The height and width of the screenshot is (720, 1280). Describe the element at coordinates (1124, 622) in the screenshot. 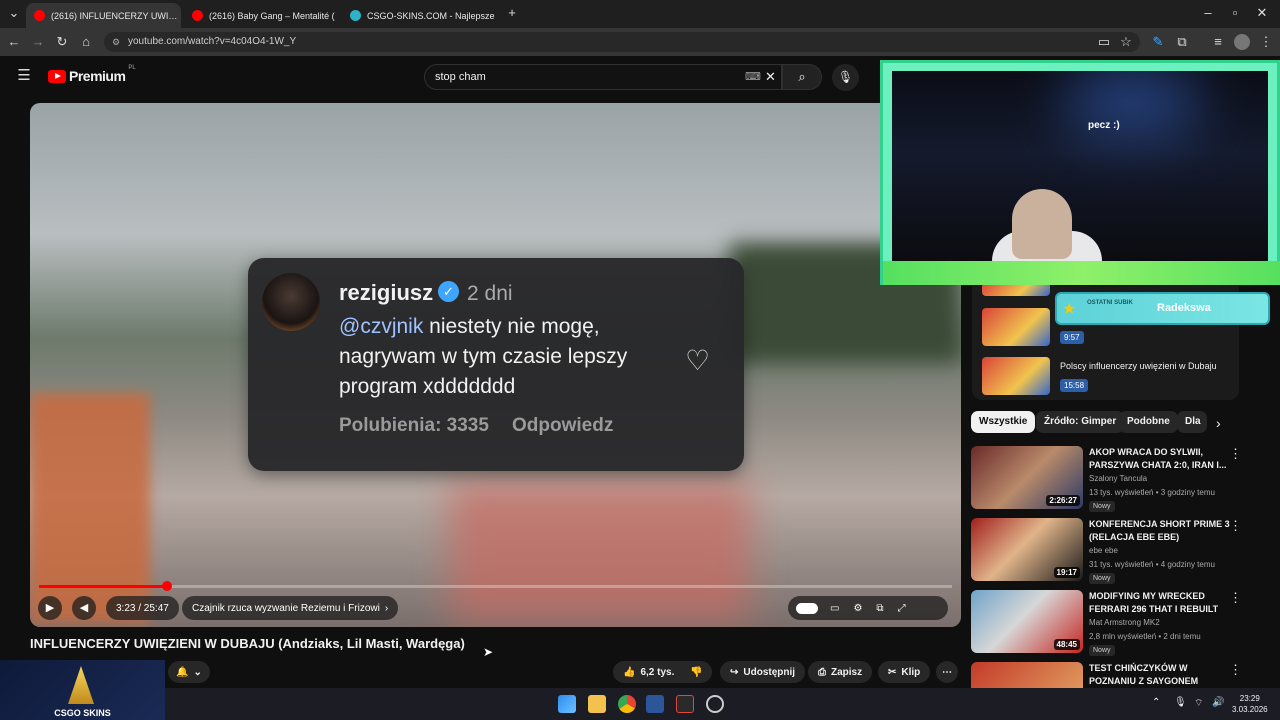

I see `channel-name: Mat Armstrong MK2` at that location.